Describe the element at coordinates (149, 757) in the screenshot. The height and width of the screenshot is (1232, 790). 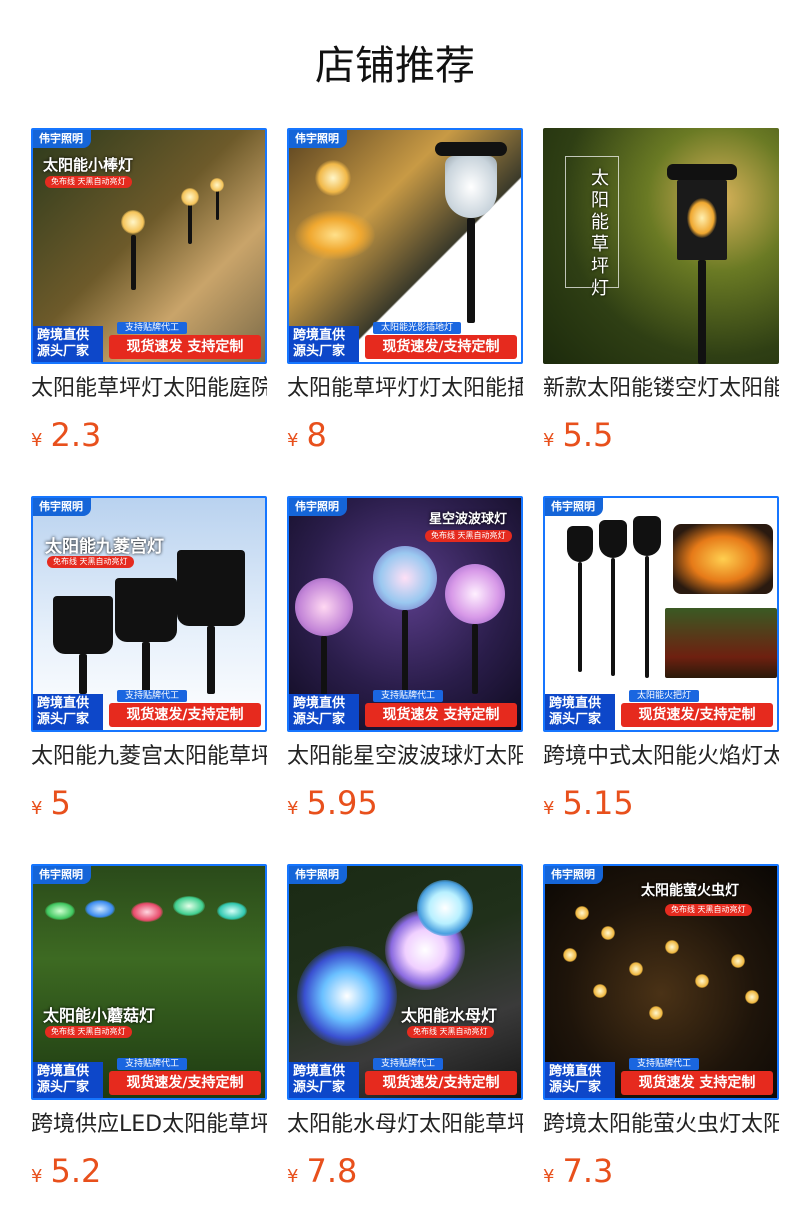
I see `product-name: 太阳能九菱宫太阳能草坪灯` at that location.